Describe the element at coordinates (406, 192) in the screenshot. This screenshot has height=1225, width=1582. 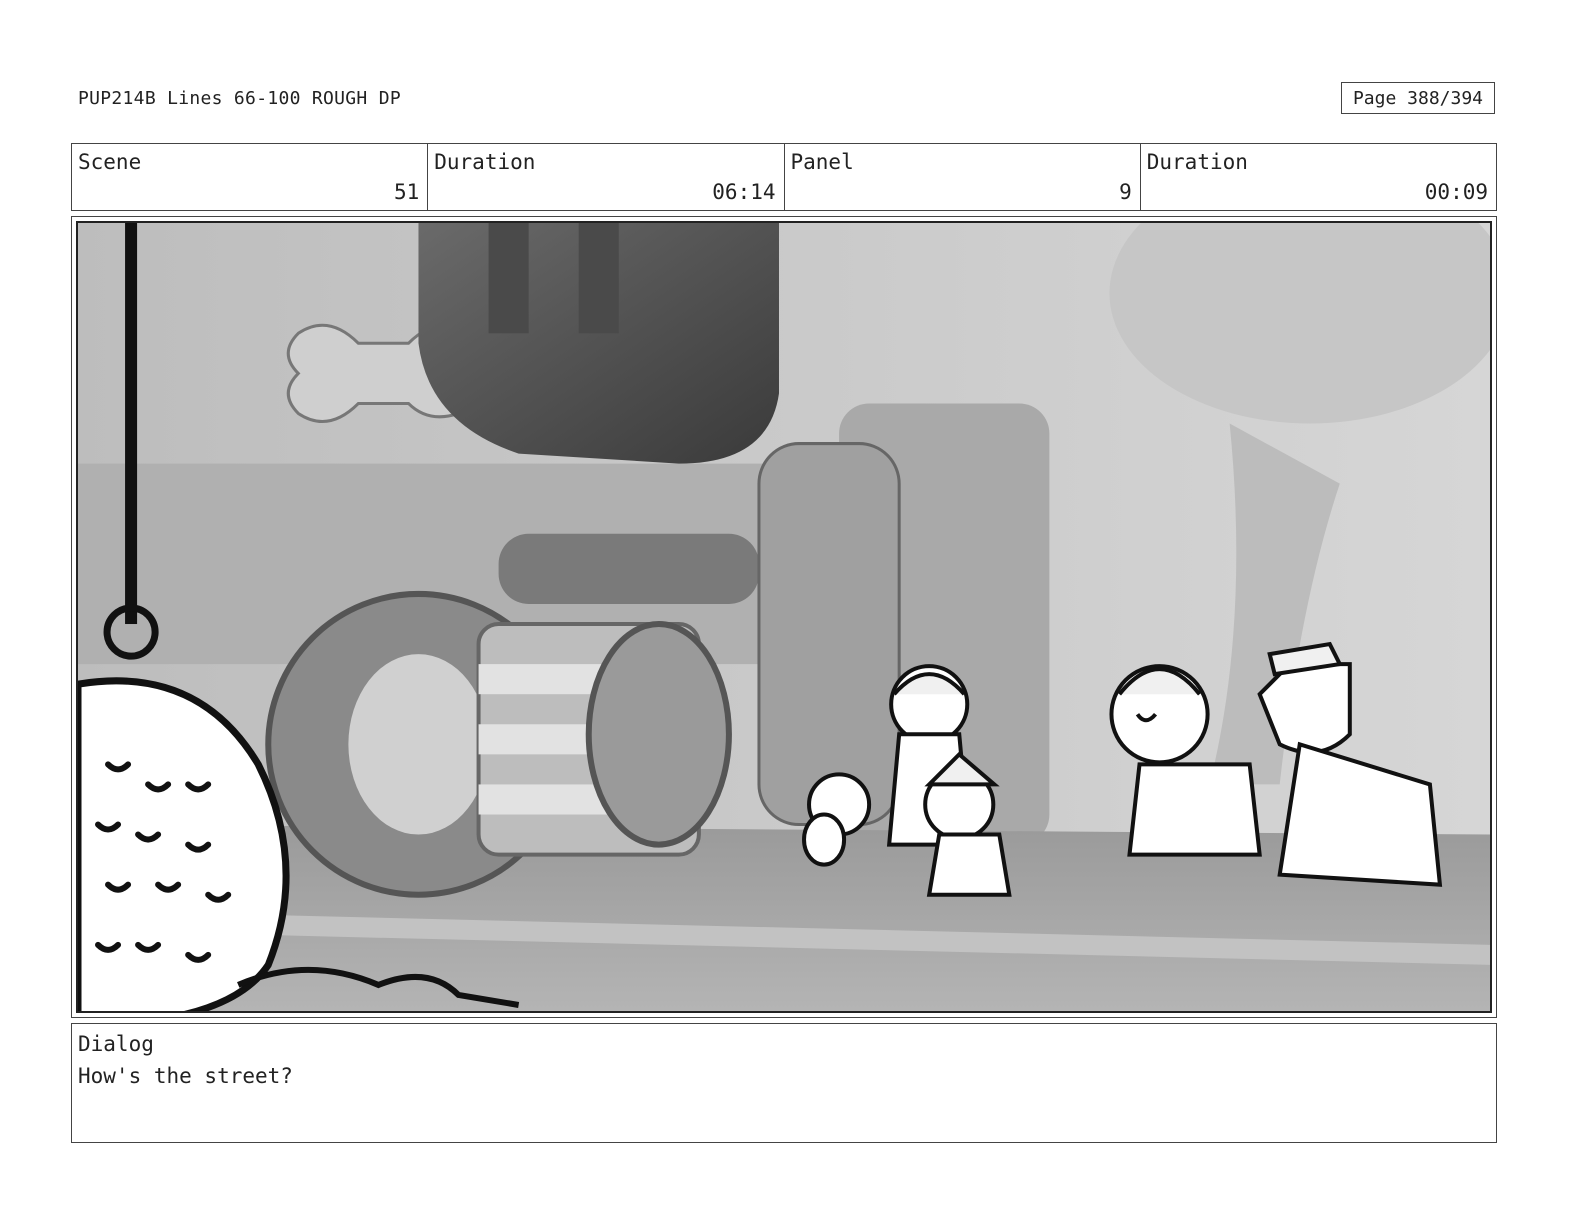
I see `scene-value: 51` at that location.